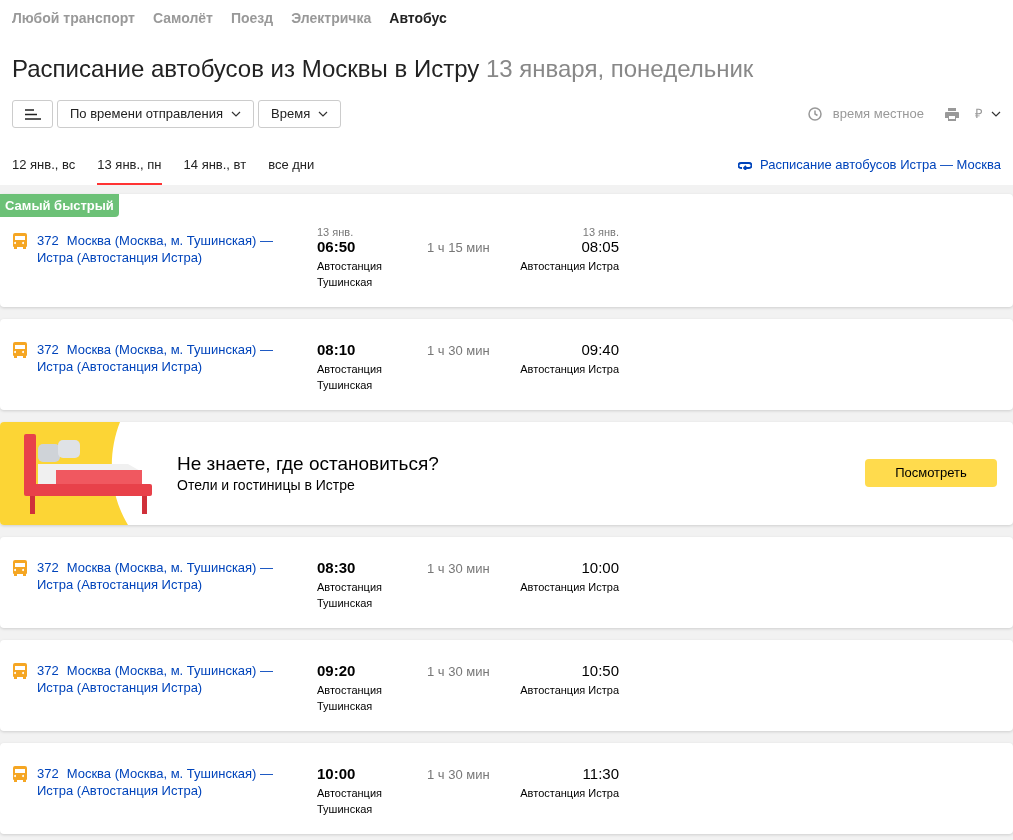  What do you see at coordinates (745, 164) in the screenshot?
I see `swap-icon` at bounding box center [745, 164].